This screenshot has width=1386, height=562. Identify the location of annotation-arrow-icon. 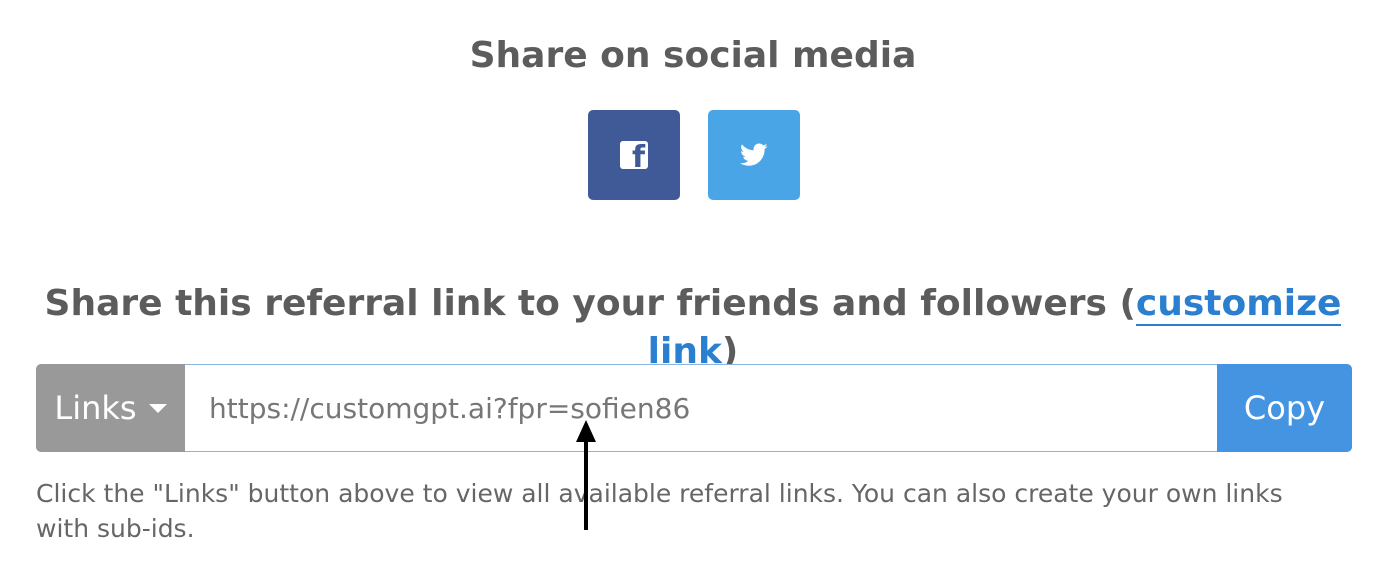
(586, 475).